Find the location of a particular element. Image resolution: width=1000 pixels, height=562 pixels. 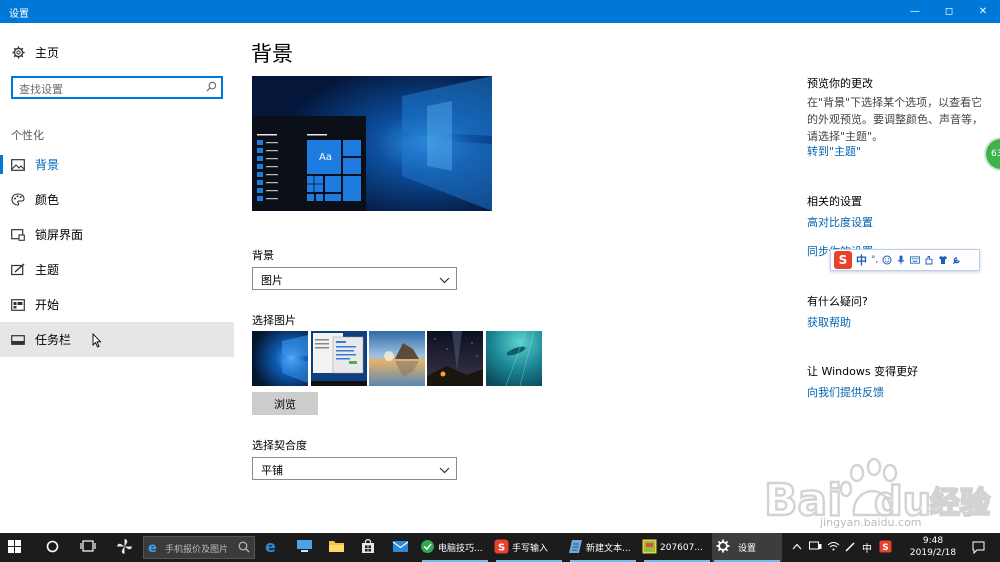

microphone-icon is located at coordinates (901, 260).